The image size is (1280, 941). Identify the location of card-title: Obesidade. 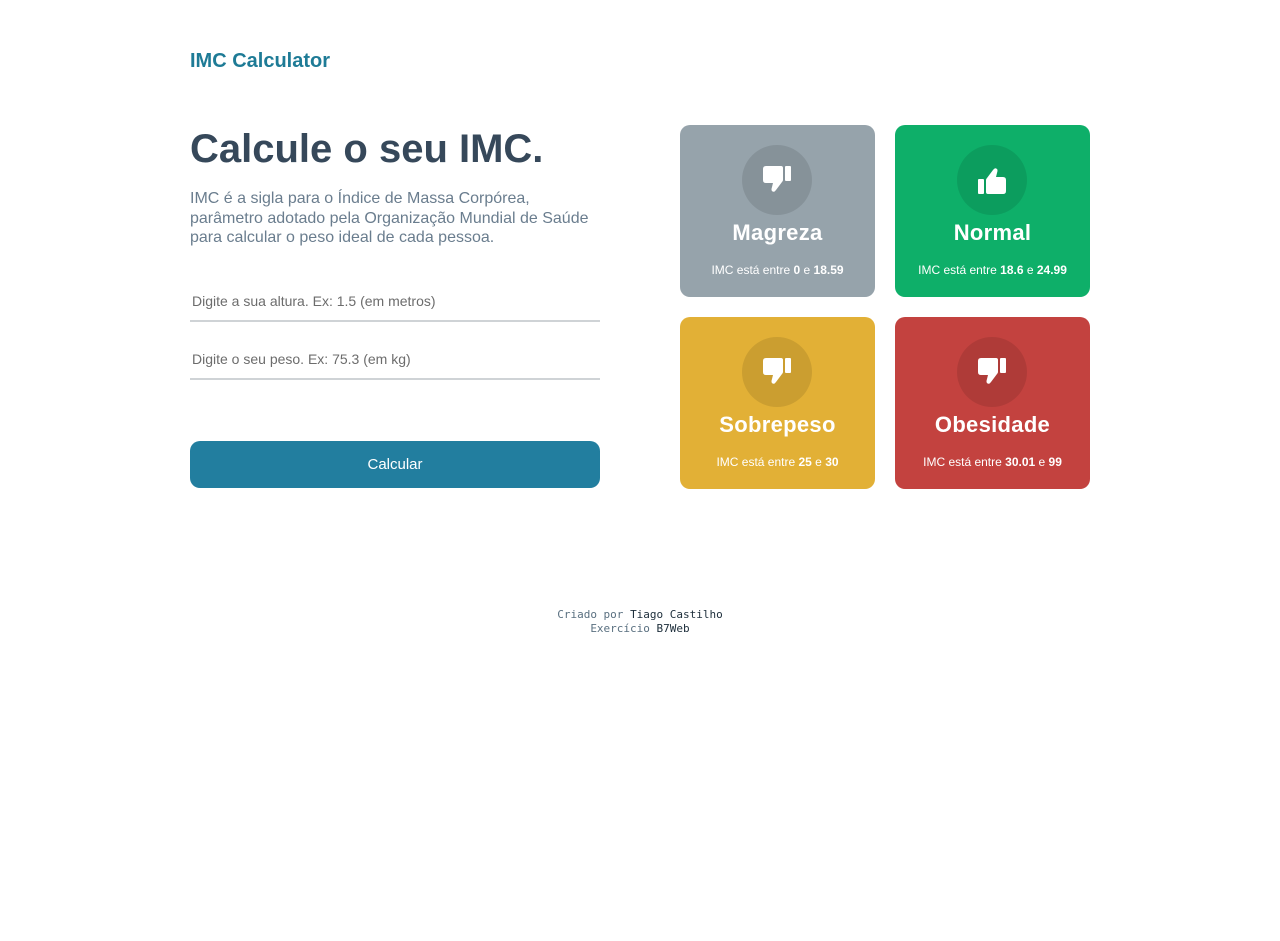
(992, 424).